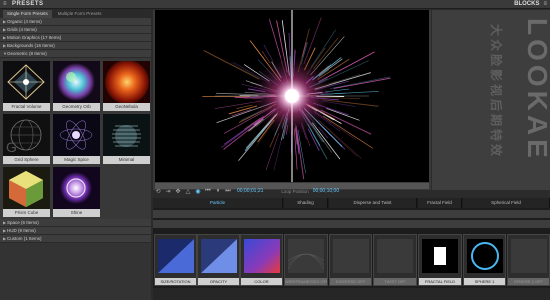 The width and height of the screenshot is (550, 300). I want to click on category-organic: ▶Organic (4 Items), so click(75, 22).